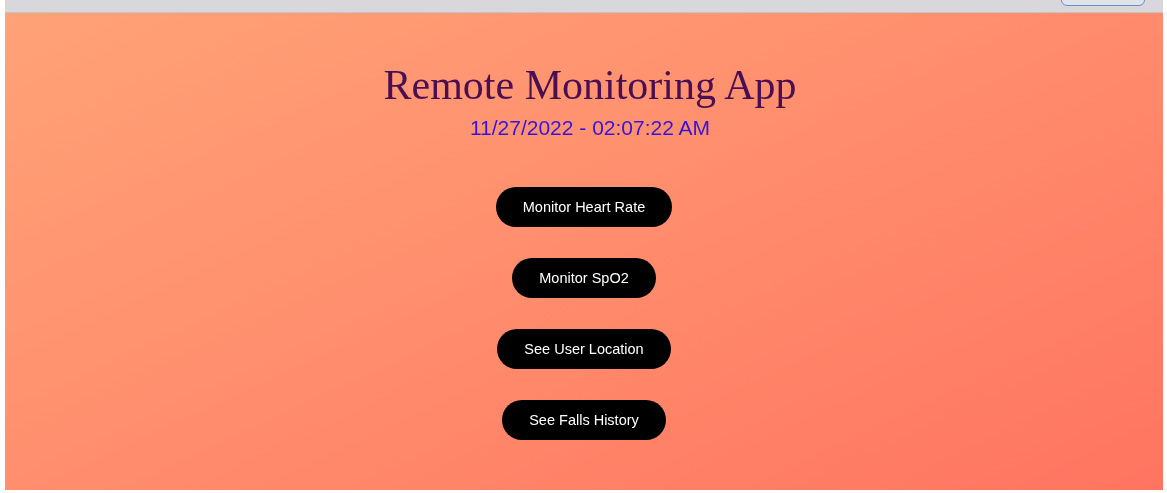 The width and height of the screenshot is (1167, 493). Describe the element at coordinates (590, 128) in the screenshot. I see `date-time: 11/27/2022 - 02:07:22 AM` at that location.